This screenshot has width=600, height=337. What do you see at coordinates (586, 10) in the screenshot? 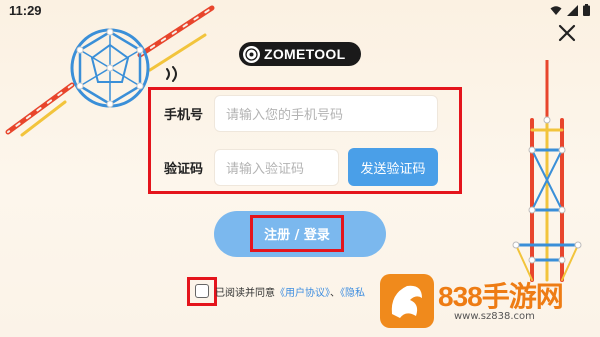
I see `battery-icon` at bounding box center [586, 10].